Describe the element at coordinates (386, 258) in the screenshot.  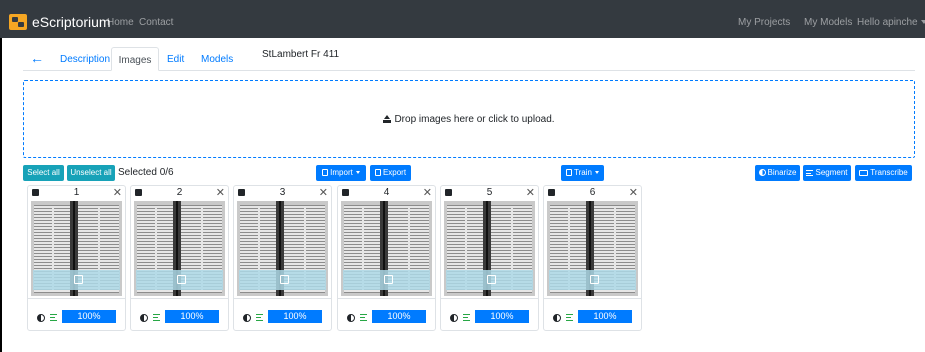
I see `image-card: 4 ✕ 100%` at that location.